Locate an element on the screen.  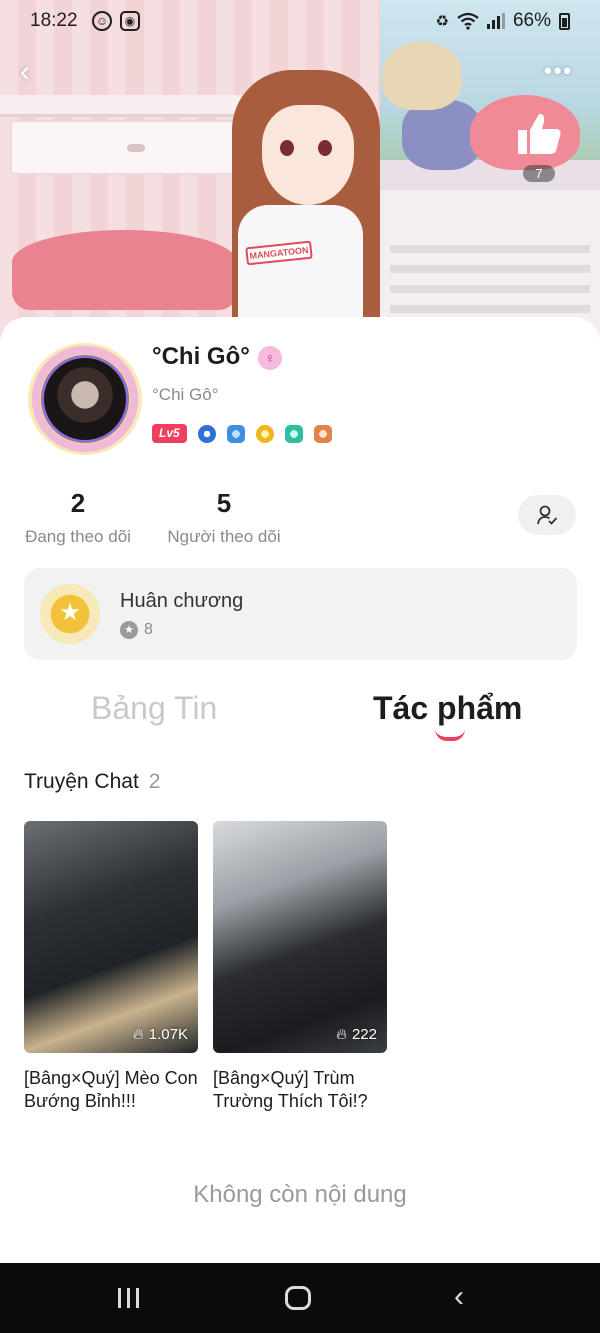
battery-percent: 66% is located at coordinates (531, 20).